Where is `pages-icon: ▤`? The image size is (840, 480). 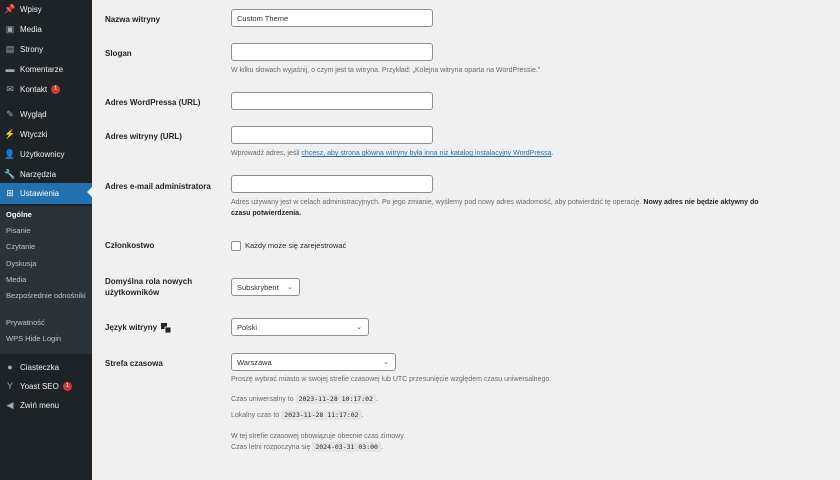
pages-icon: ▤ is located at coordinates (10, 48).